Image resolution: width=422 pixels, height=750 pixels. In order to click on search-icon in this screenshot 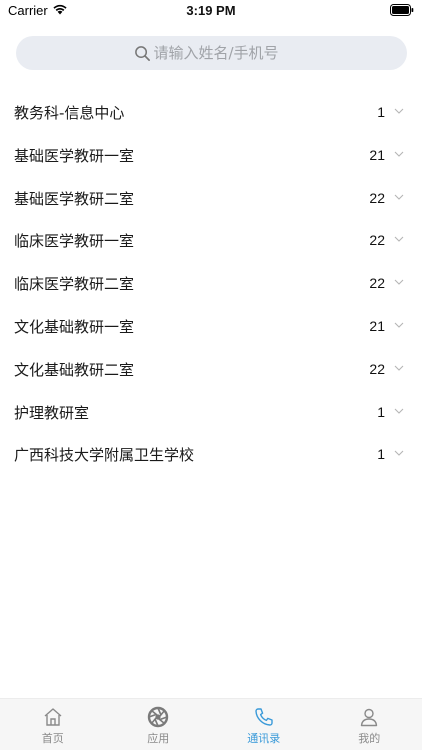, I will do `click(142, 53)`.